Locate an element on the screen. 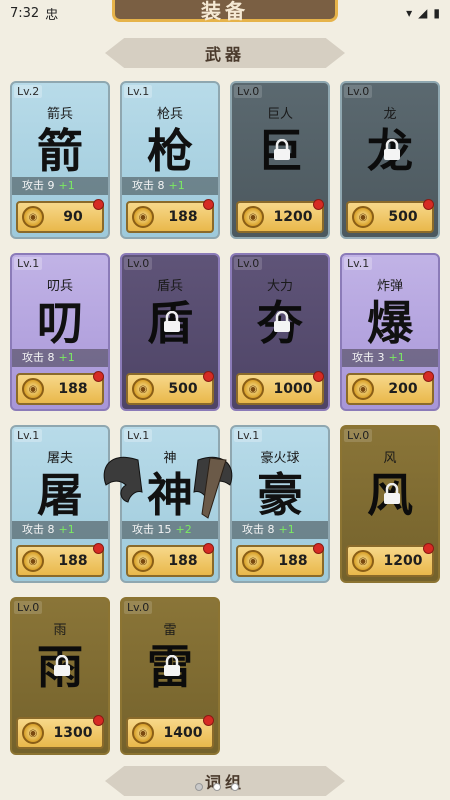  signal-icon: ◢ is located at coordinates (423, 13).